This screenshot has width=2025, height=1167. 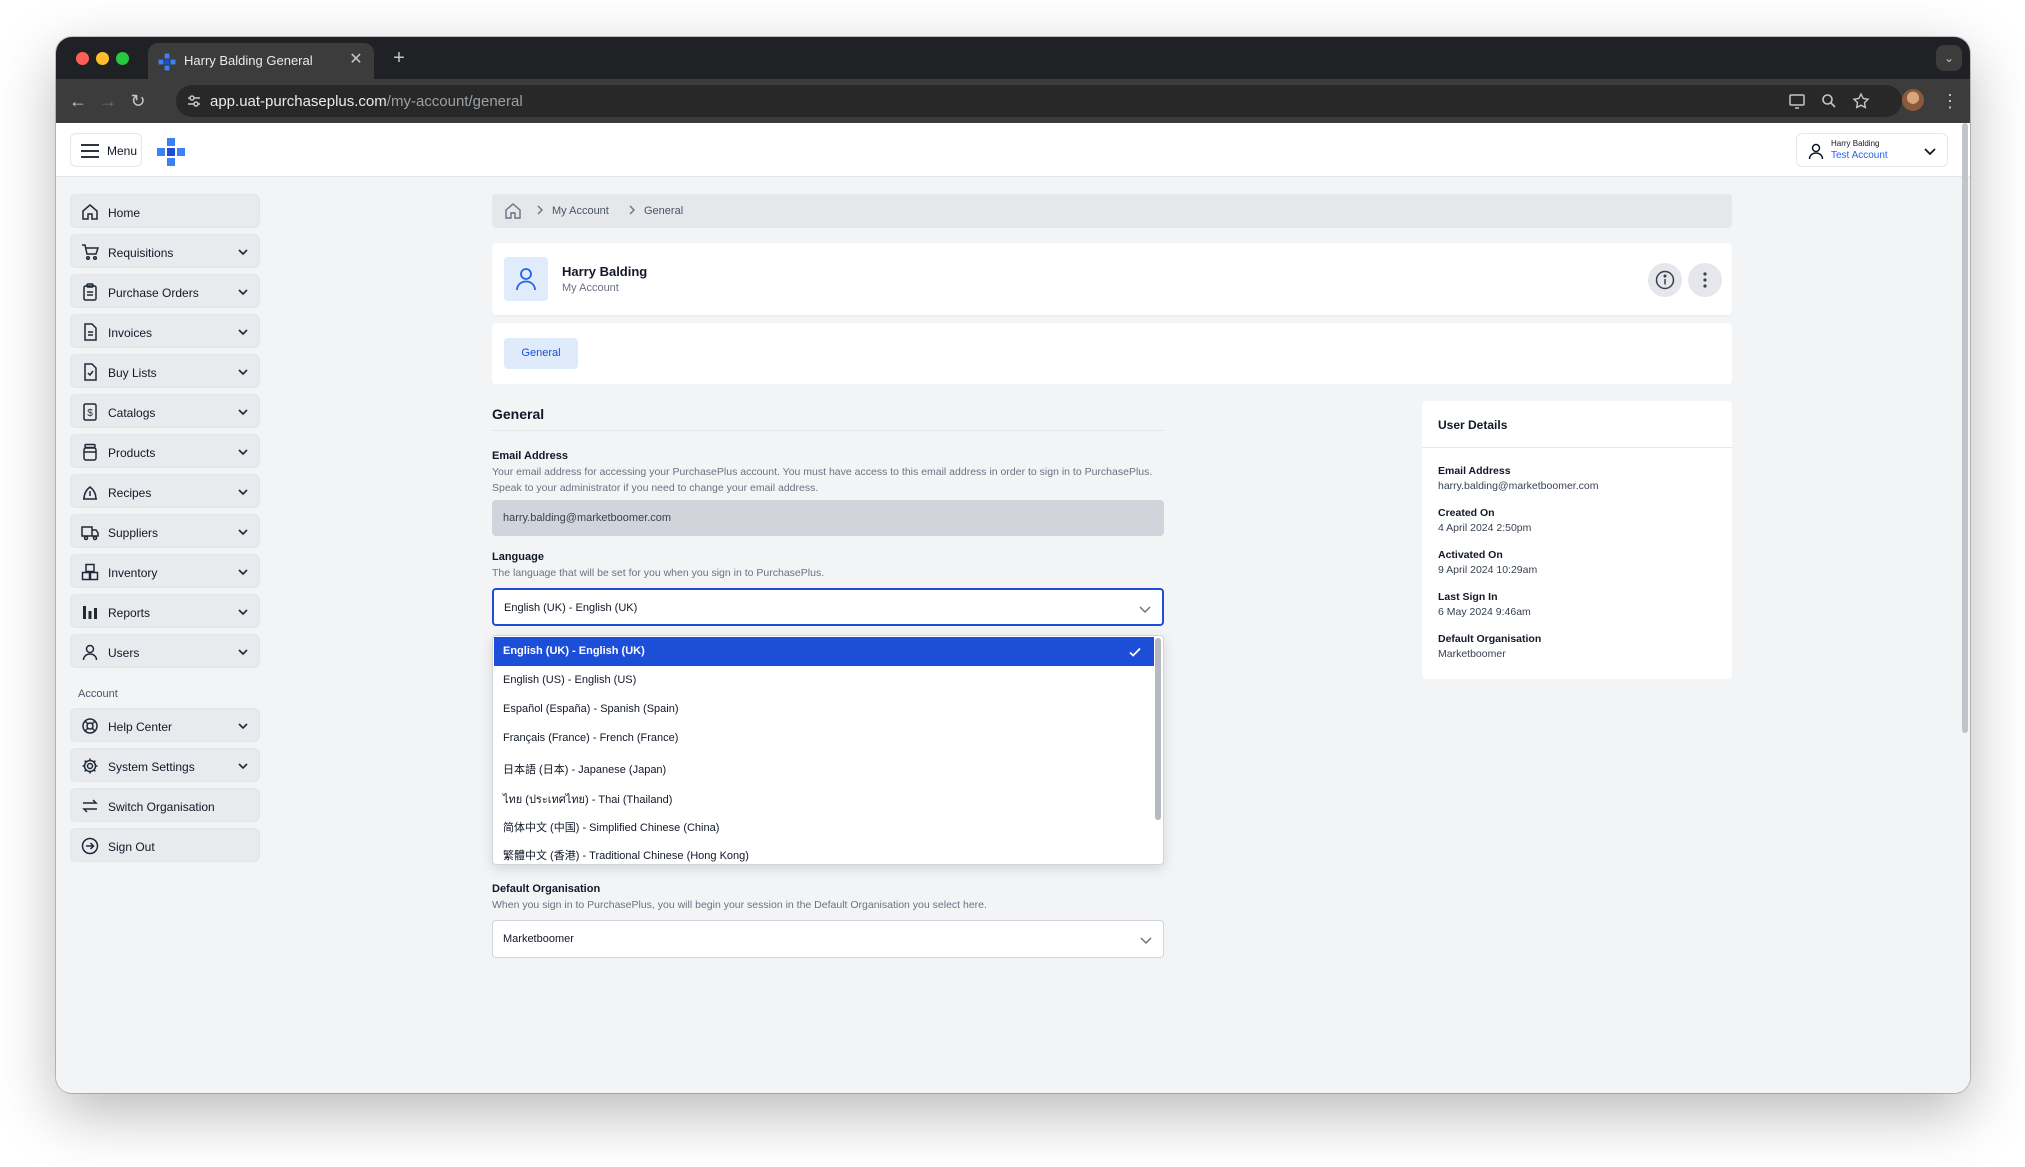 I want to click on sidebar-item-sign-out: Sign Out, so click(x=165, y=845).